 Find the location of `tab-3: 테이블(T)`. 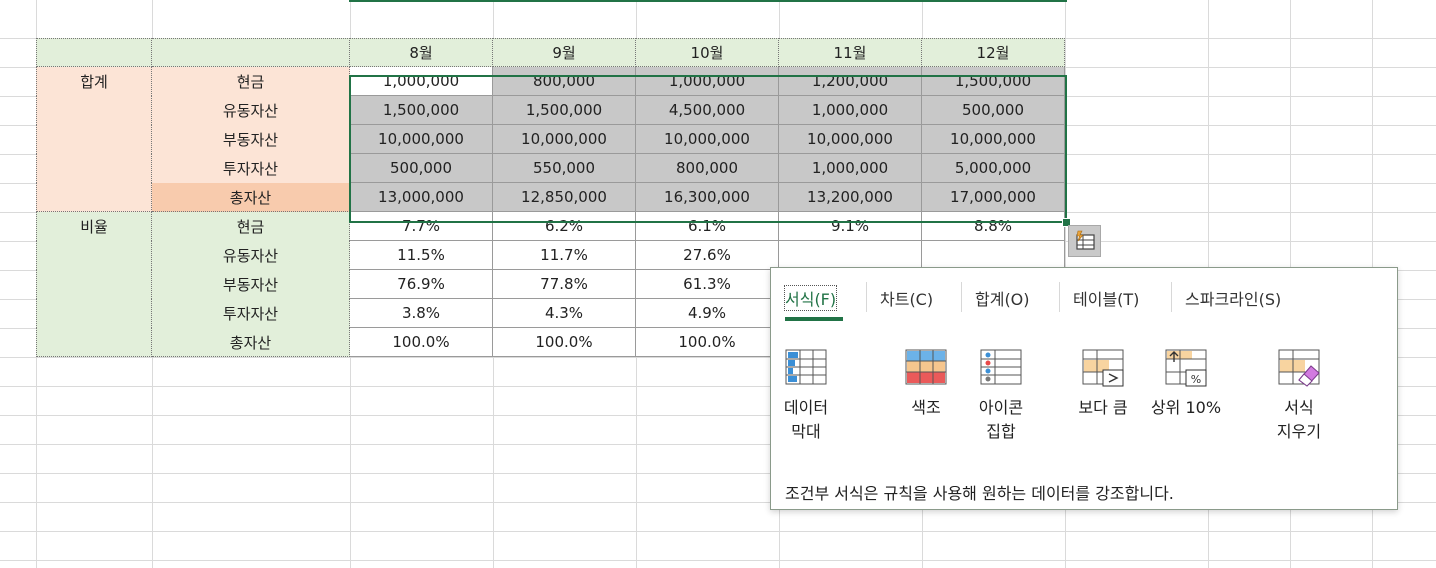

tab-3: 테이블(T) is located at coordinates (1106, 298).